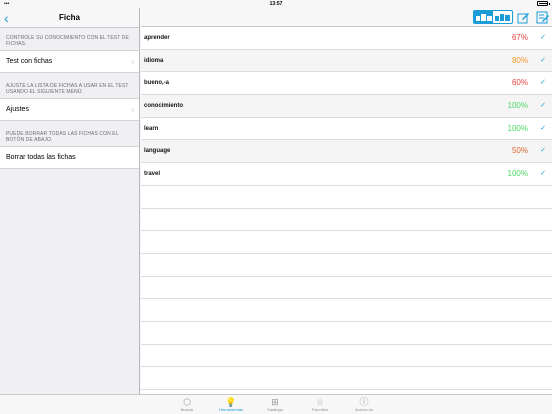 Image resolution: width=552 pixels, height=414 pixels. Describe the element at coordinates (346, 84) in the screenshot. I see `list-item: bueno,-a 60% ✓` at that location.